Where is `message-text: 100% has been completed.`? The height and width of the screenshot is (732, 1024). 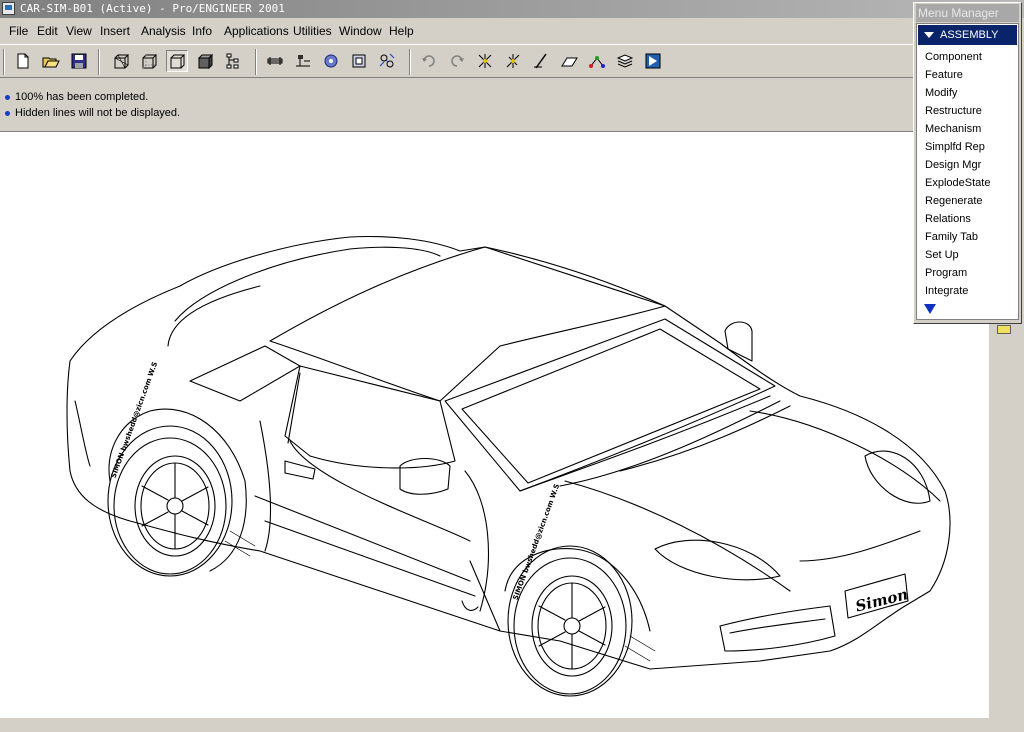
message-text: 100% has been completed. is located at coordinates (82, 97).